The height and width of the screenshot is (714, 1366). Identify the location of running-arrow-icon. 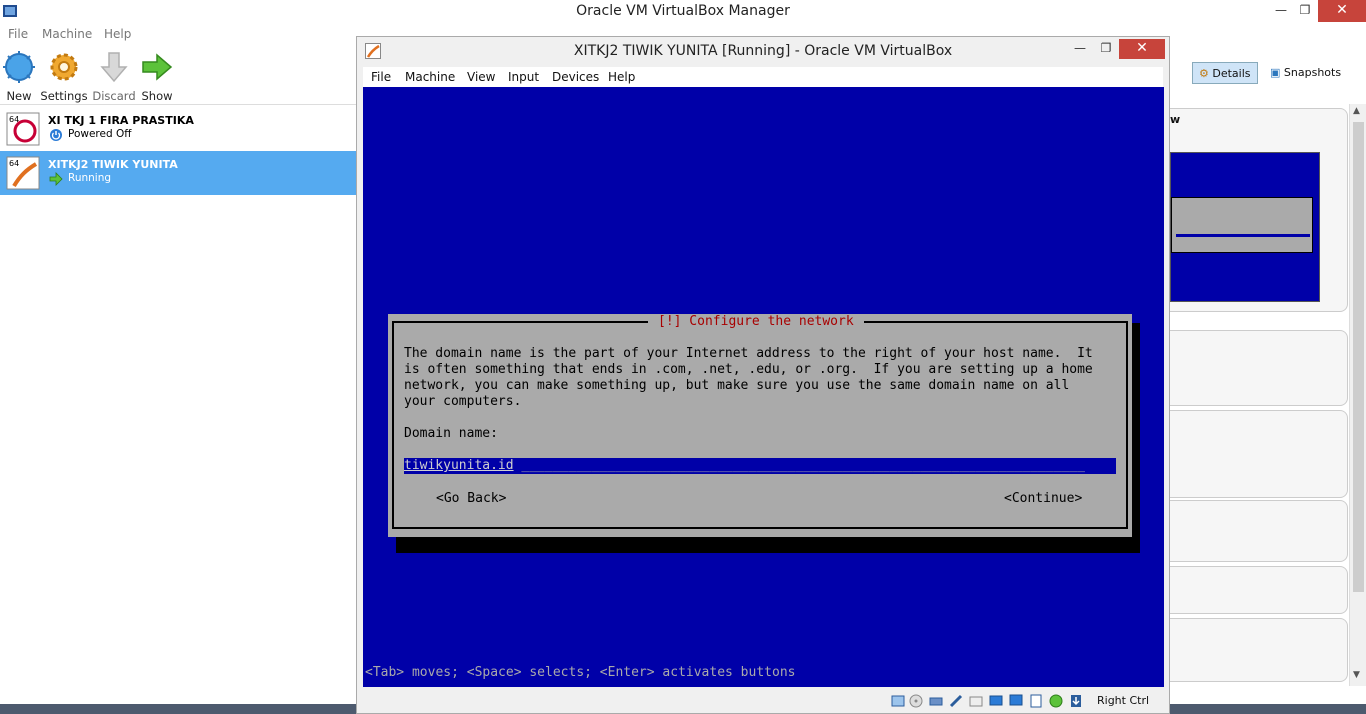
(56, 179).